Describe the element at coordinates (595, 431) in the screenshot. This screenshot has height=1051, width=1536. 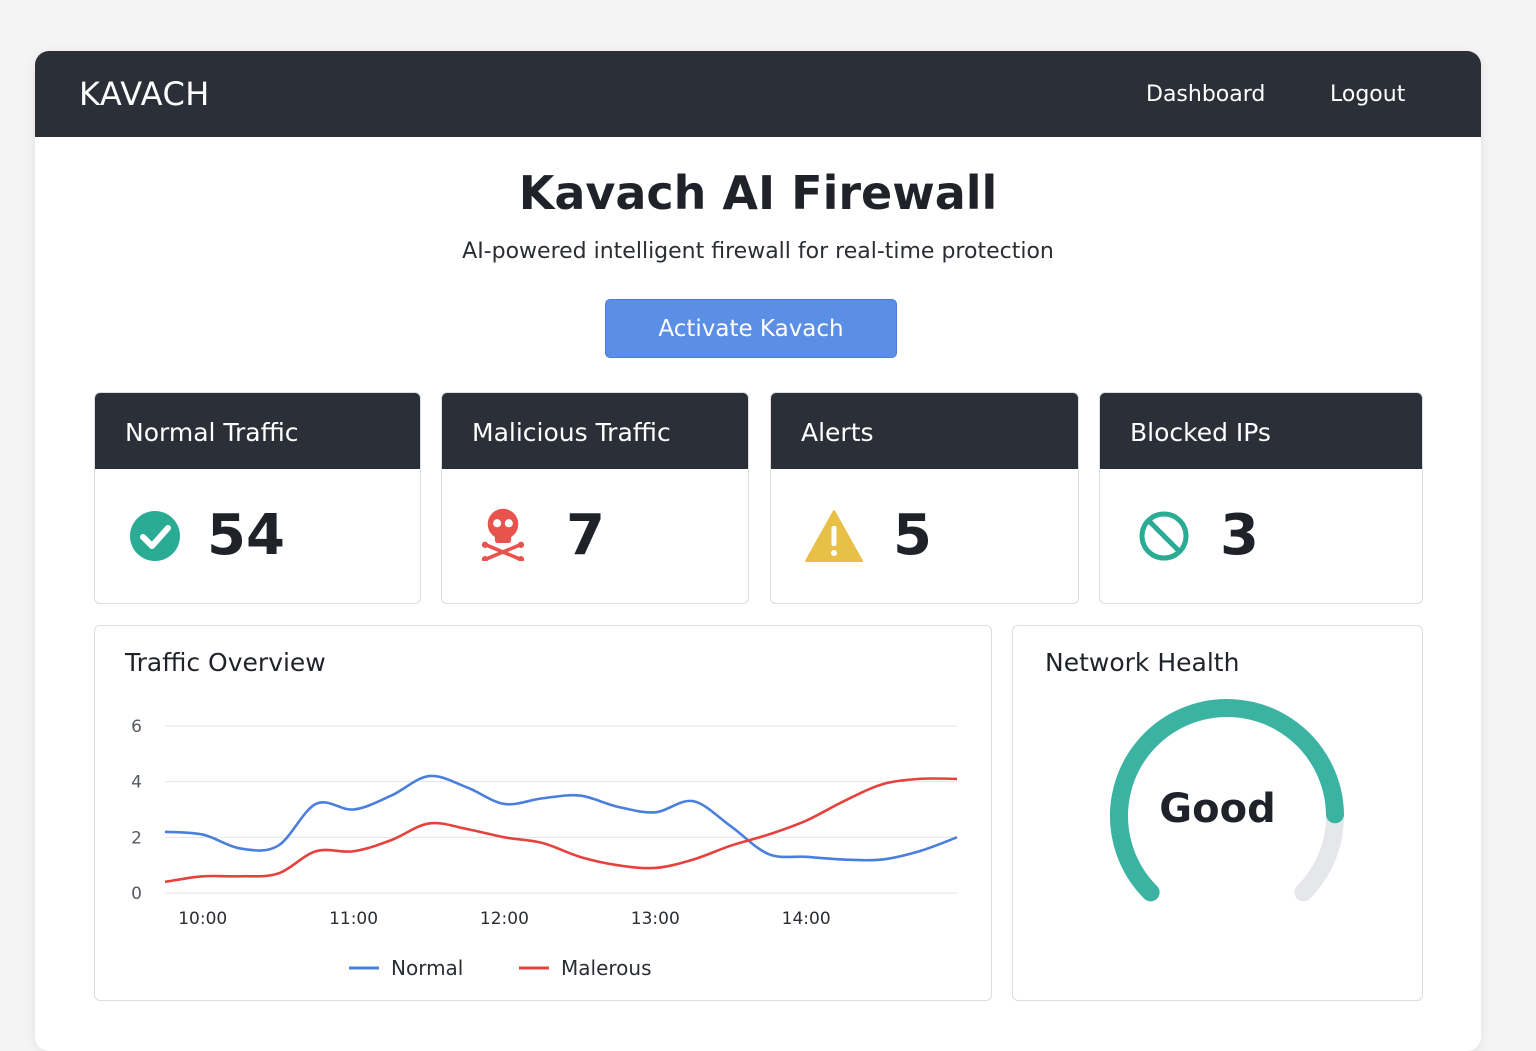
I see `stat-card-title: Malicious Traffic` at that location.